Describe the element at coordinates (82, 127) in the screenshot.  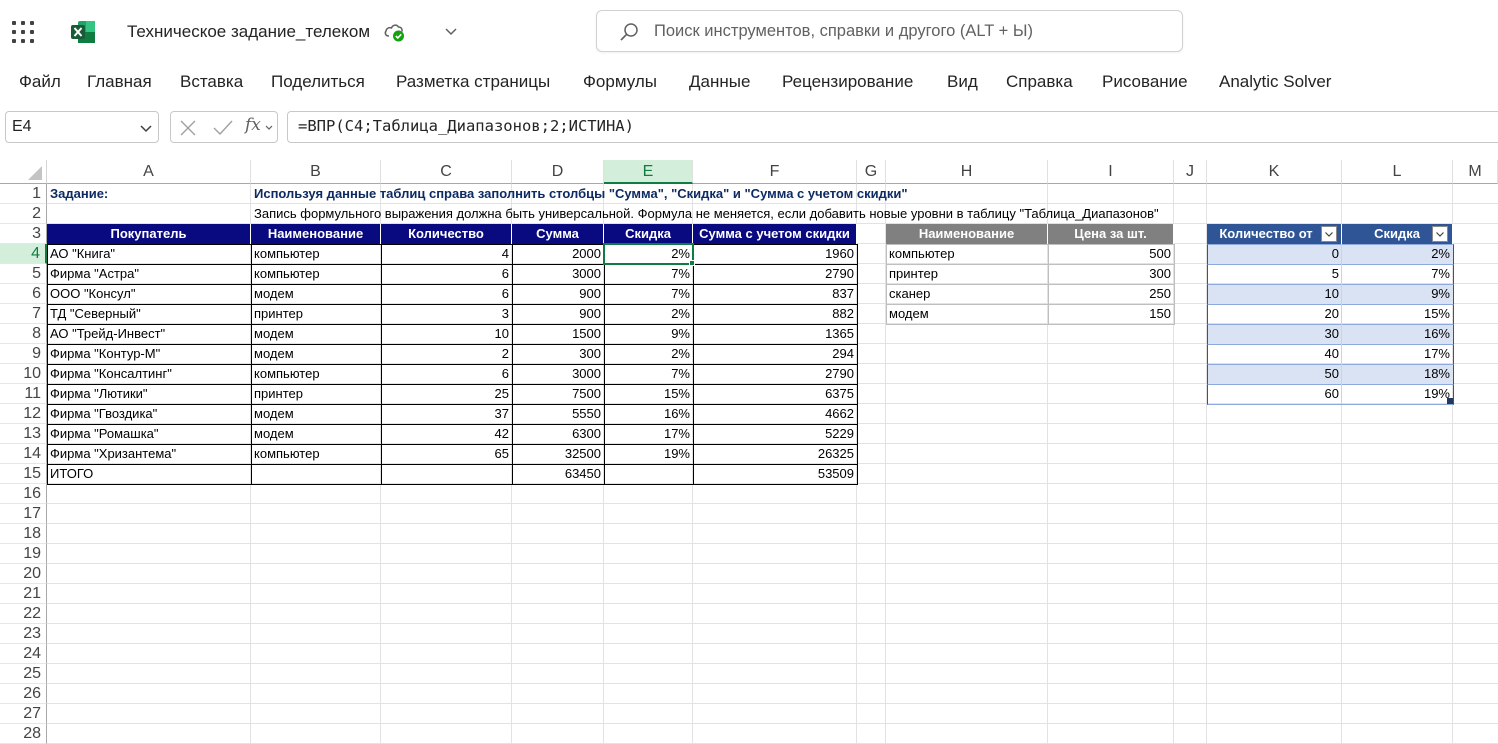
I see `name-box: E4` at that location.